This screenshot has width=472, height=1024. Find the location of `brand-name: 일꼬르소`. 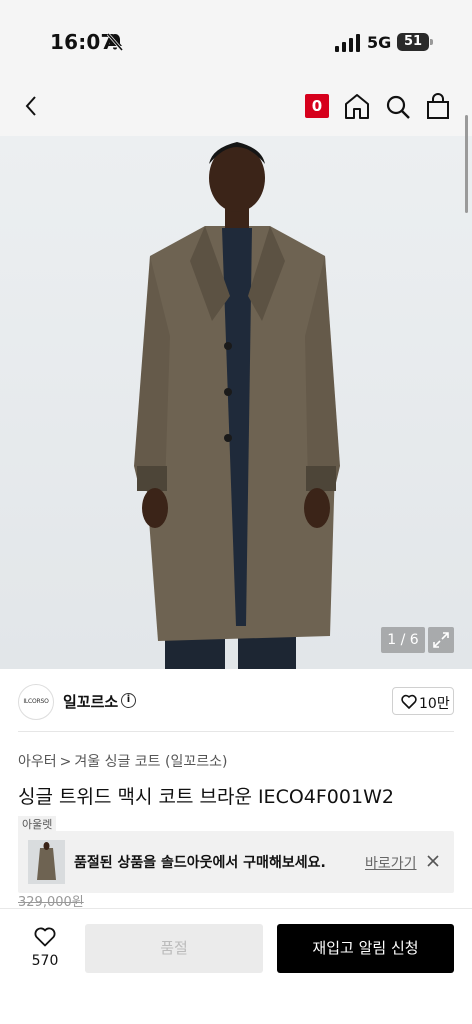

brand-name: 일꼬르소 is located at coordinates (90, 701).